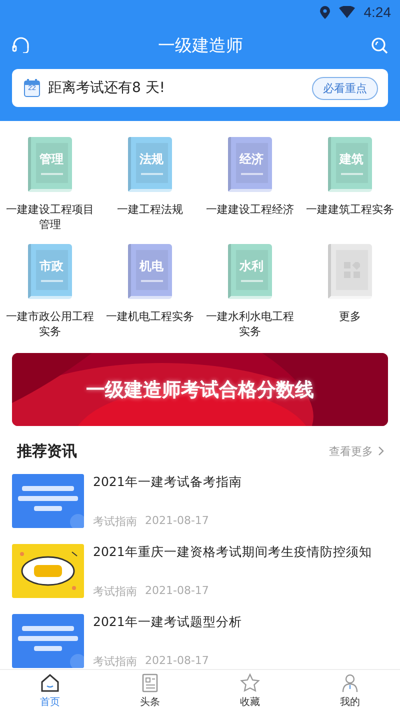 The width and height of the screenshot is (400, 711). Describe the element at coordinates (50, 217) in the screenshot. I see `subject-label: 一建建设工程项目管理` at that location.